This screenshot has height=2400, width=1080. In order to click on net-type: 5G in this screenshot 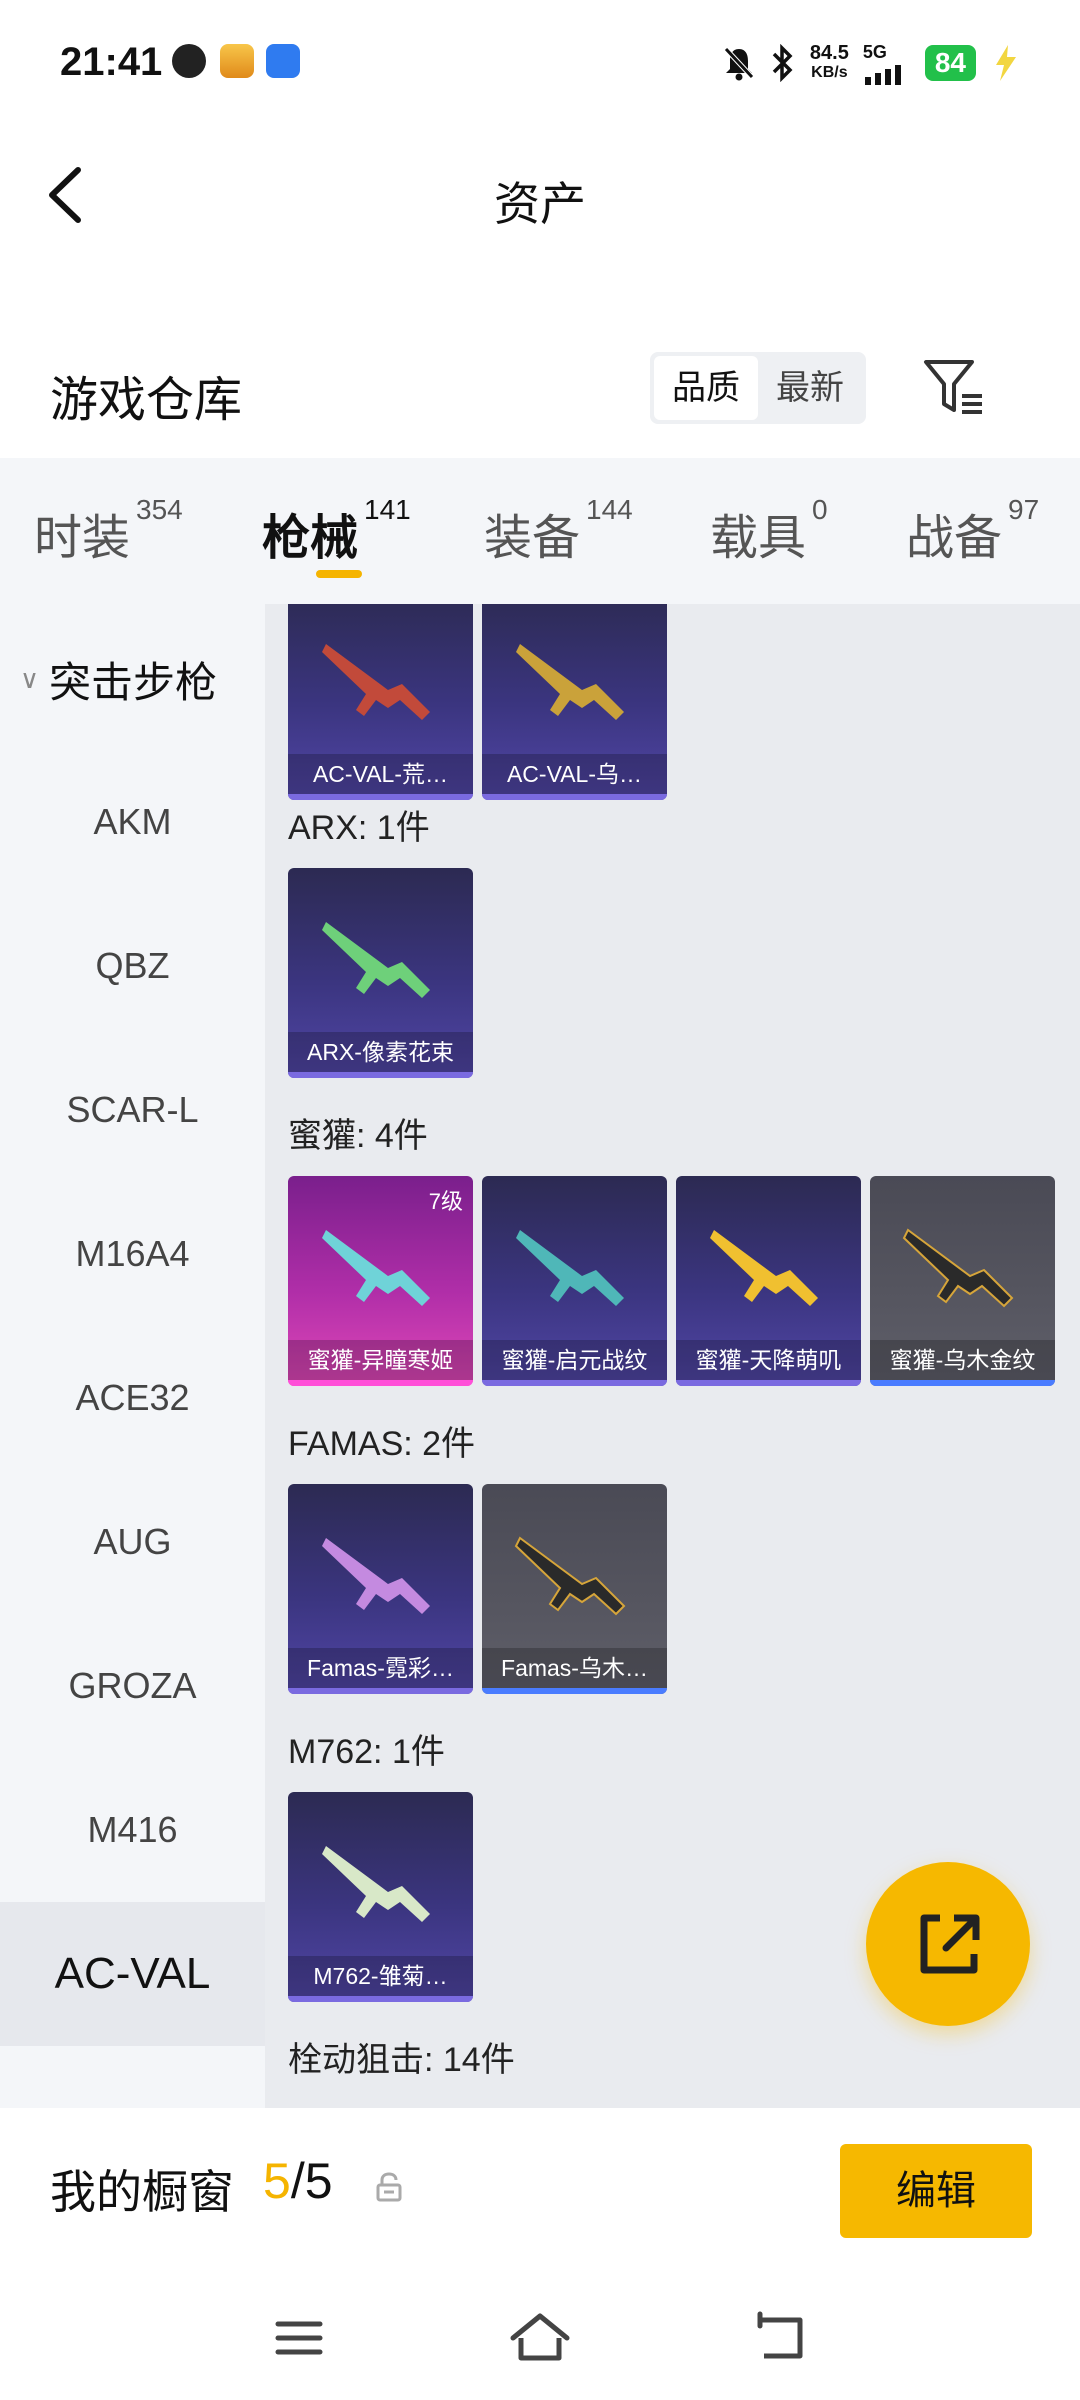, I will do `click(874, 51)`.